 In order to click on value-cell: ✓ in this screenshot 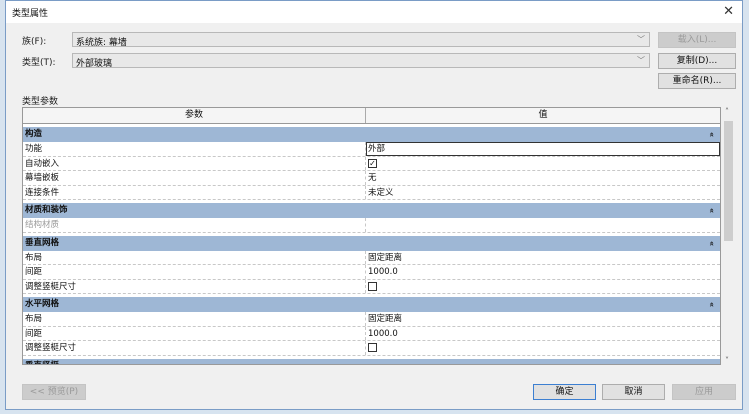, I will do `click(543, 164)`.